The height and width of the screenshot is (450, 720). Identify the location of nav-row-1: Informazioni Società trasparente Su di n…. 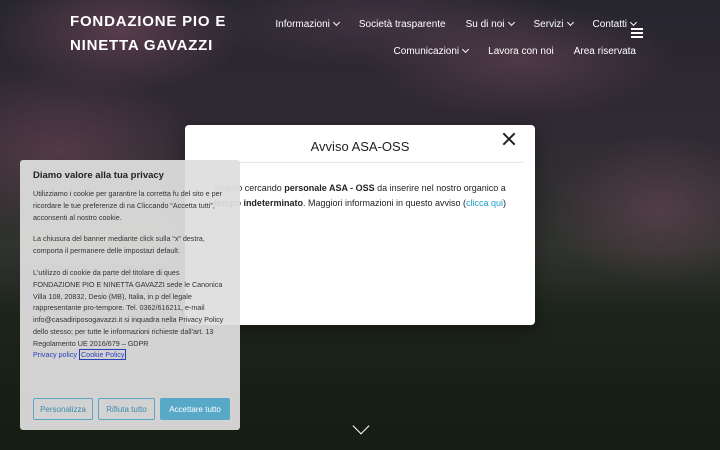
(456, 24).